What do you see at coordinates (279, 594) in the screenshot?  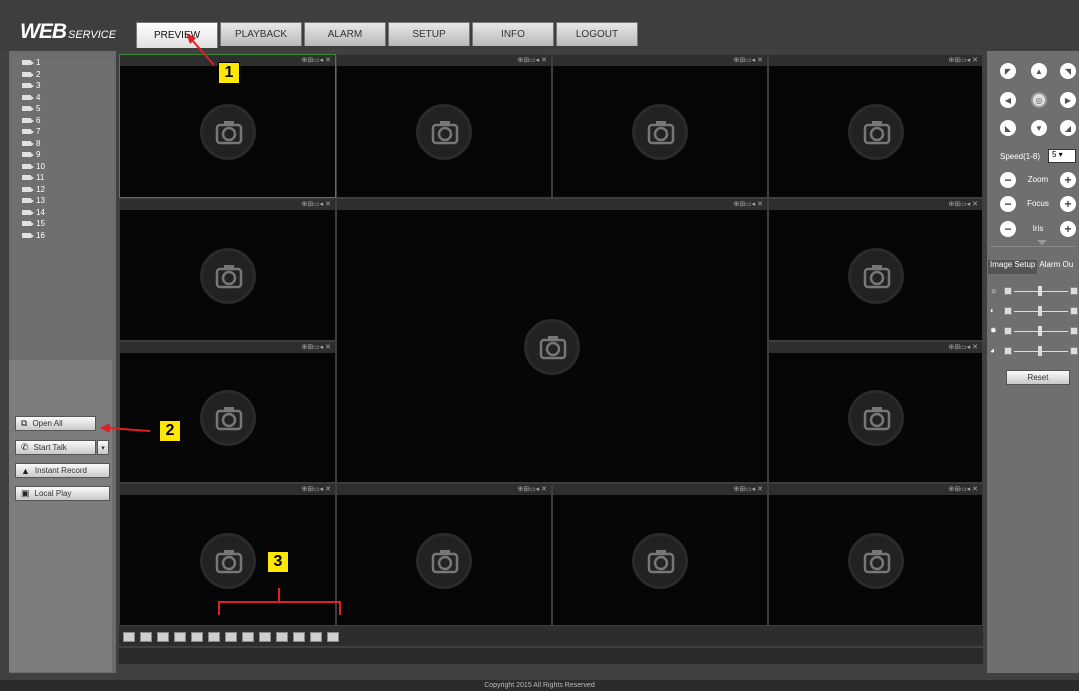 I see `bracket-stem` at bounding box center [279, 594].